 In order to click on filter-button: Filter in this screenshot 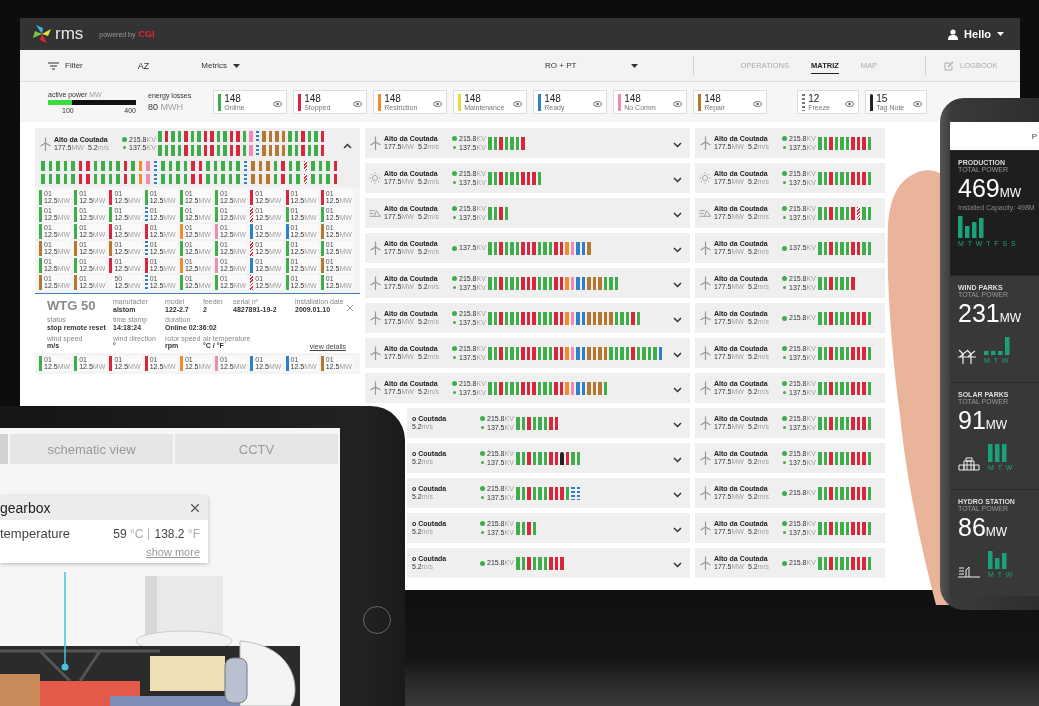, I will do `click(65, 65)`.